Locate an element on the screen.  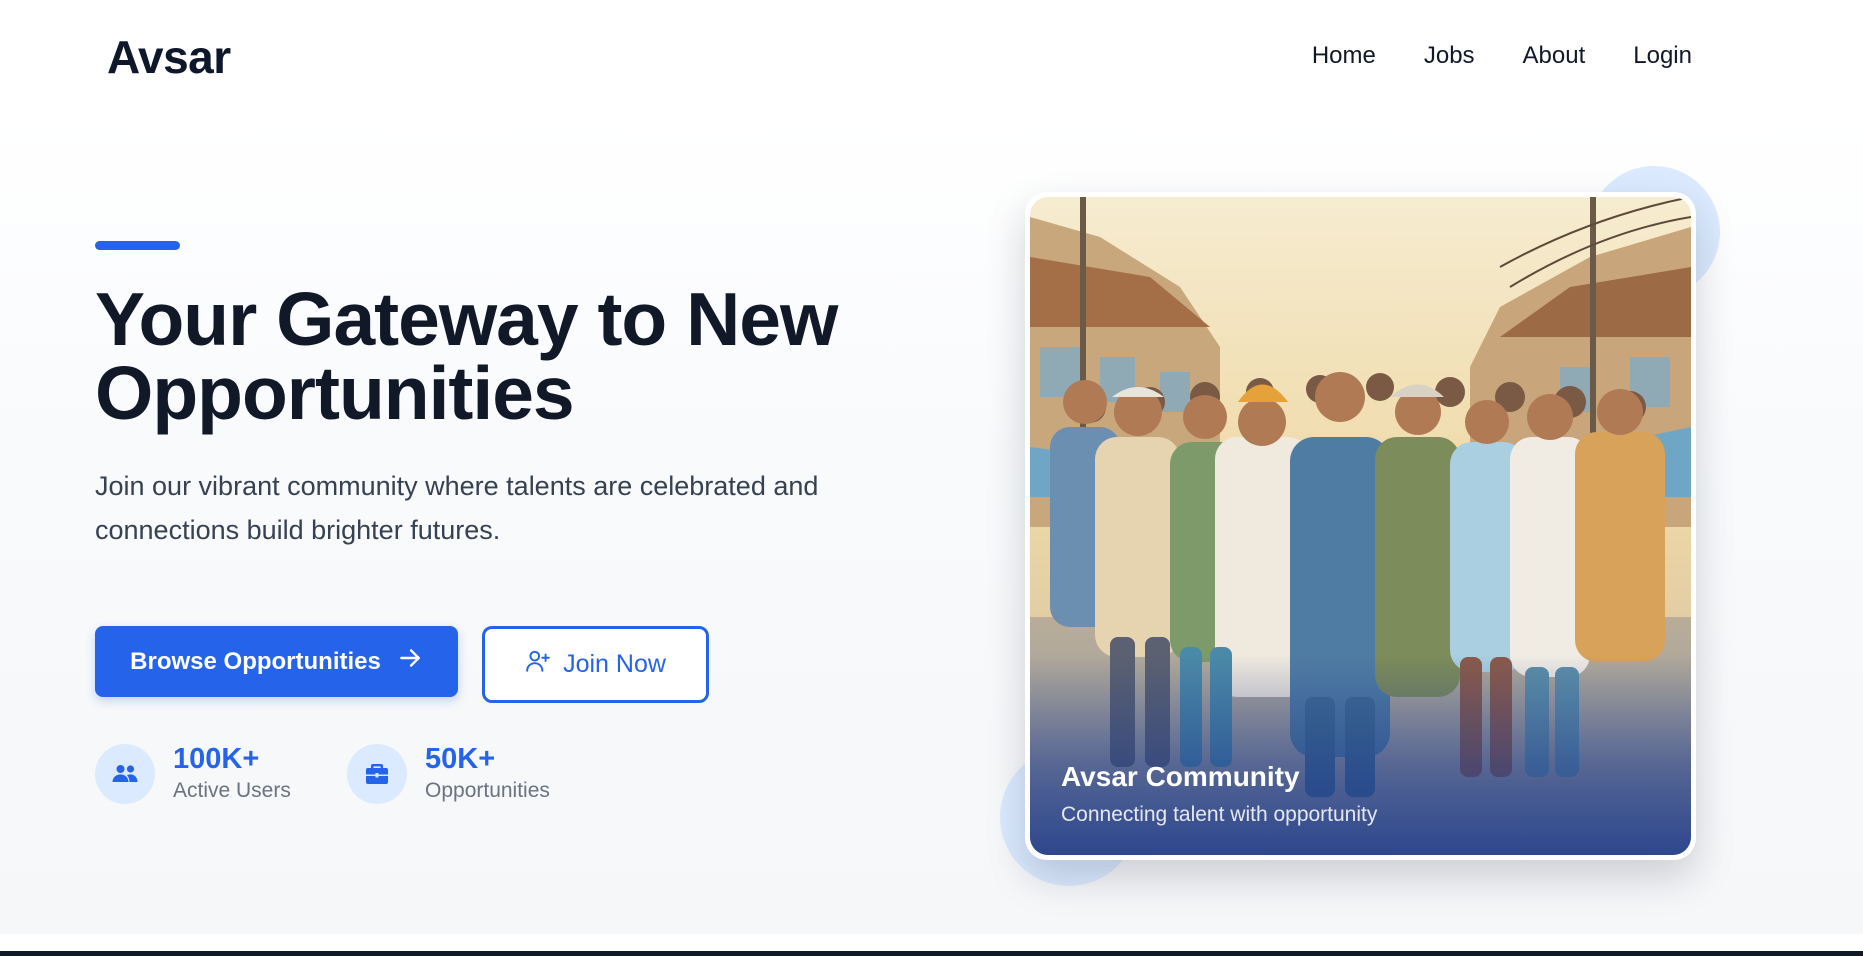
brand-logo: Avsar is located at coordinates (169, 57).